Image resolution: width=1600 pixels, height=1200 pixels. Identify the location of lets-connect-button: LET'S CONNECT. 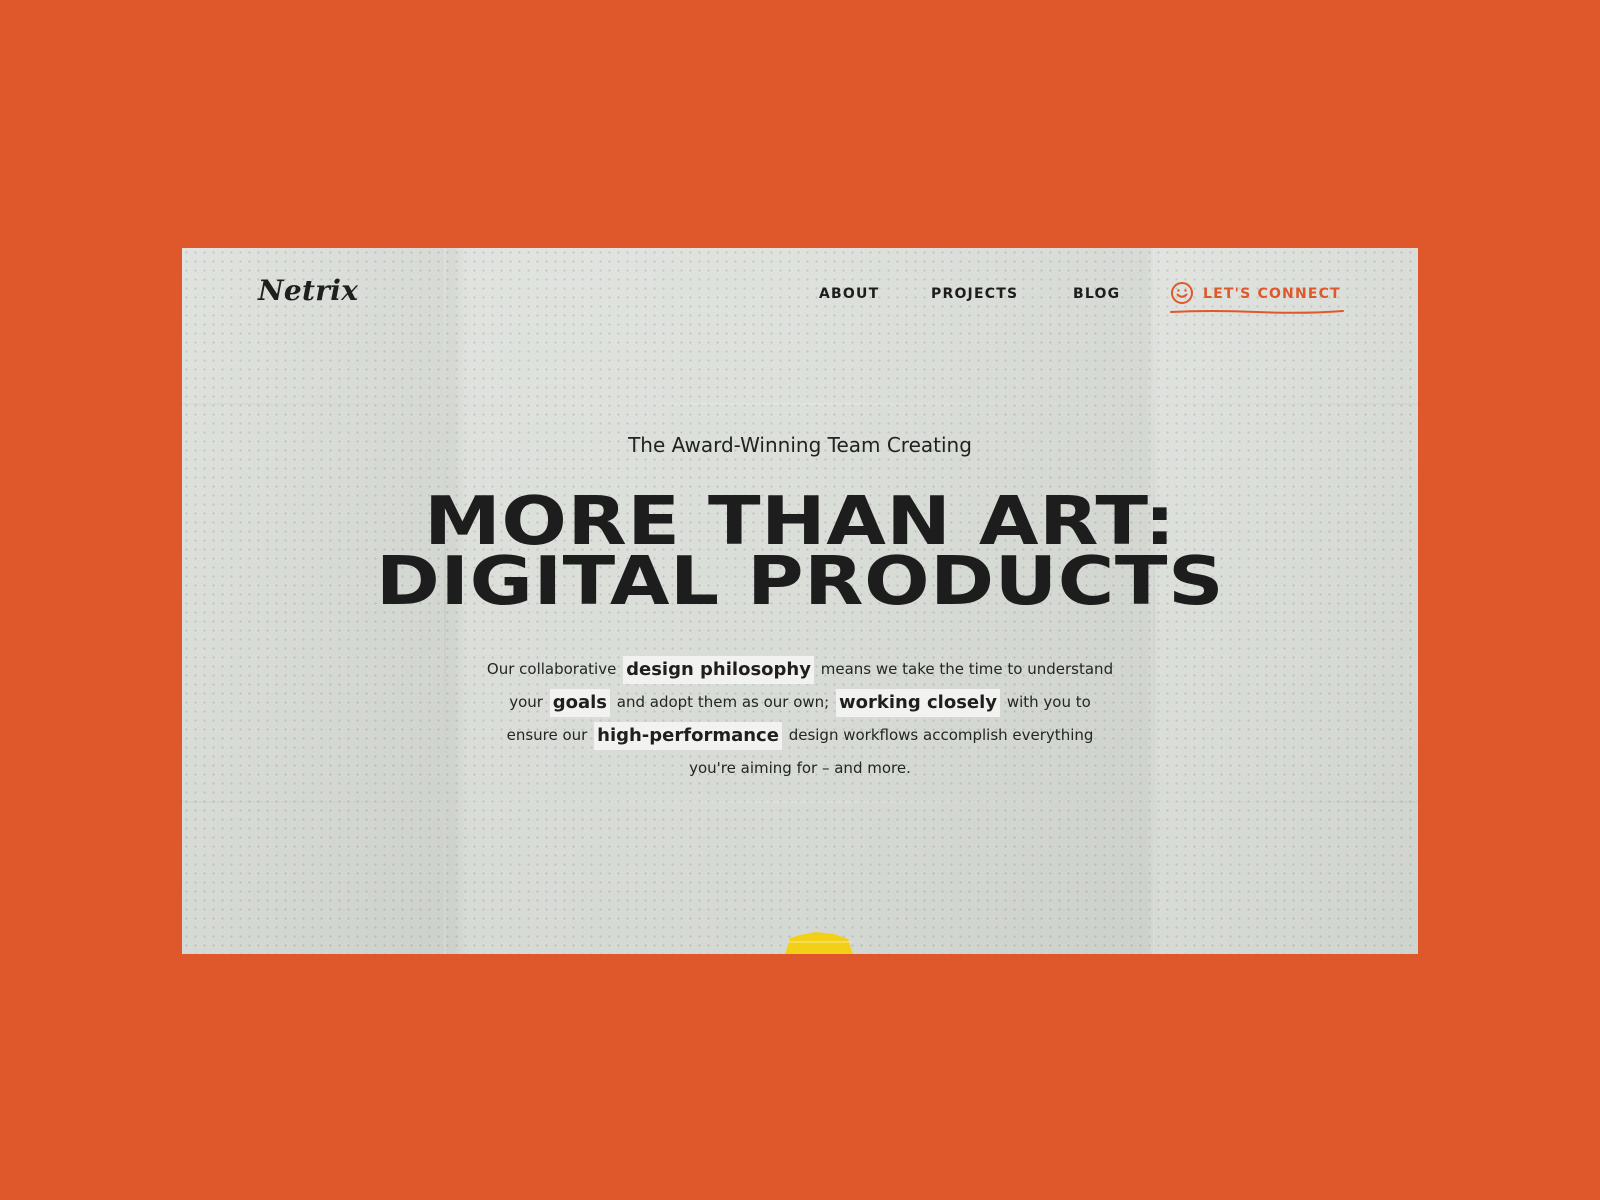
(1257, 297).